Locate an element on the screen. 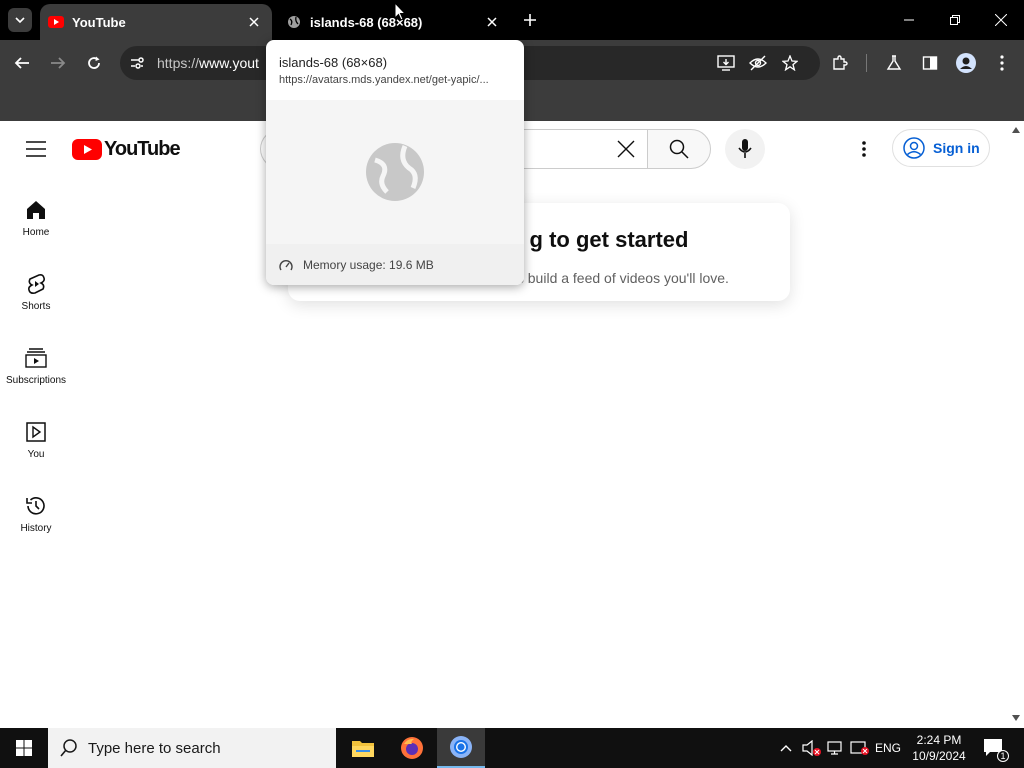 Image resolution: width=1024 pixels, height=768 pixels. youtube-favicon-icon is located at coordinates (56, 22).